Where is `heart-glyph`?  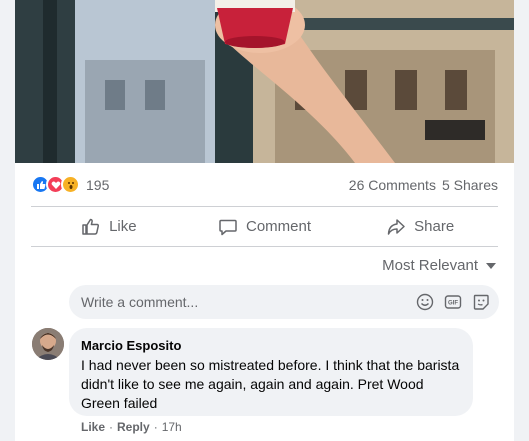
heart-glyph is located at coordinates (55, 185).